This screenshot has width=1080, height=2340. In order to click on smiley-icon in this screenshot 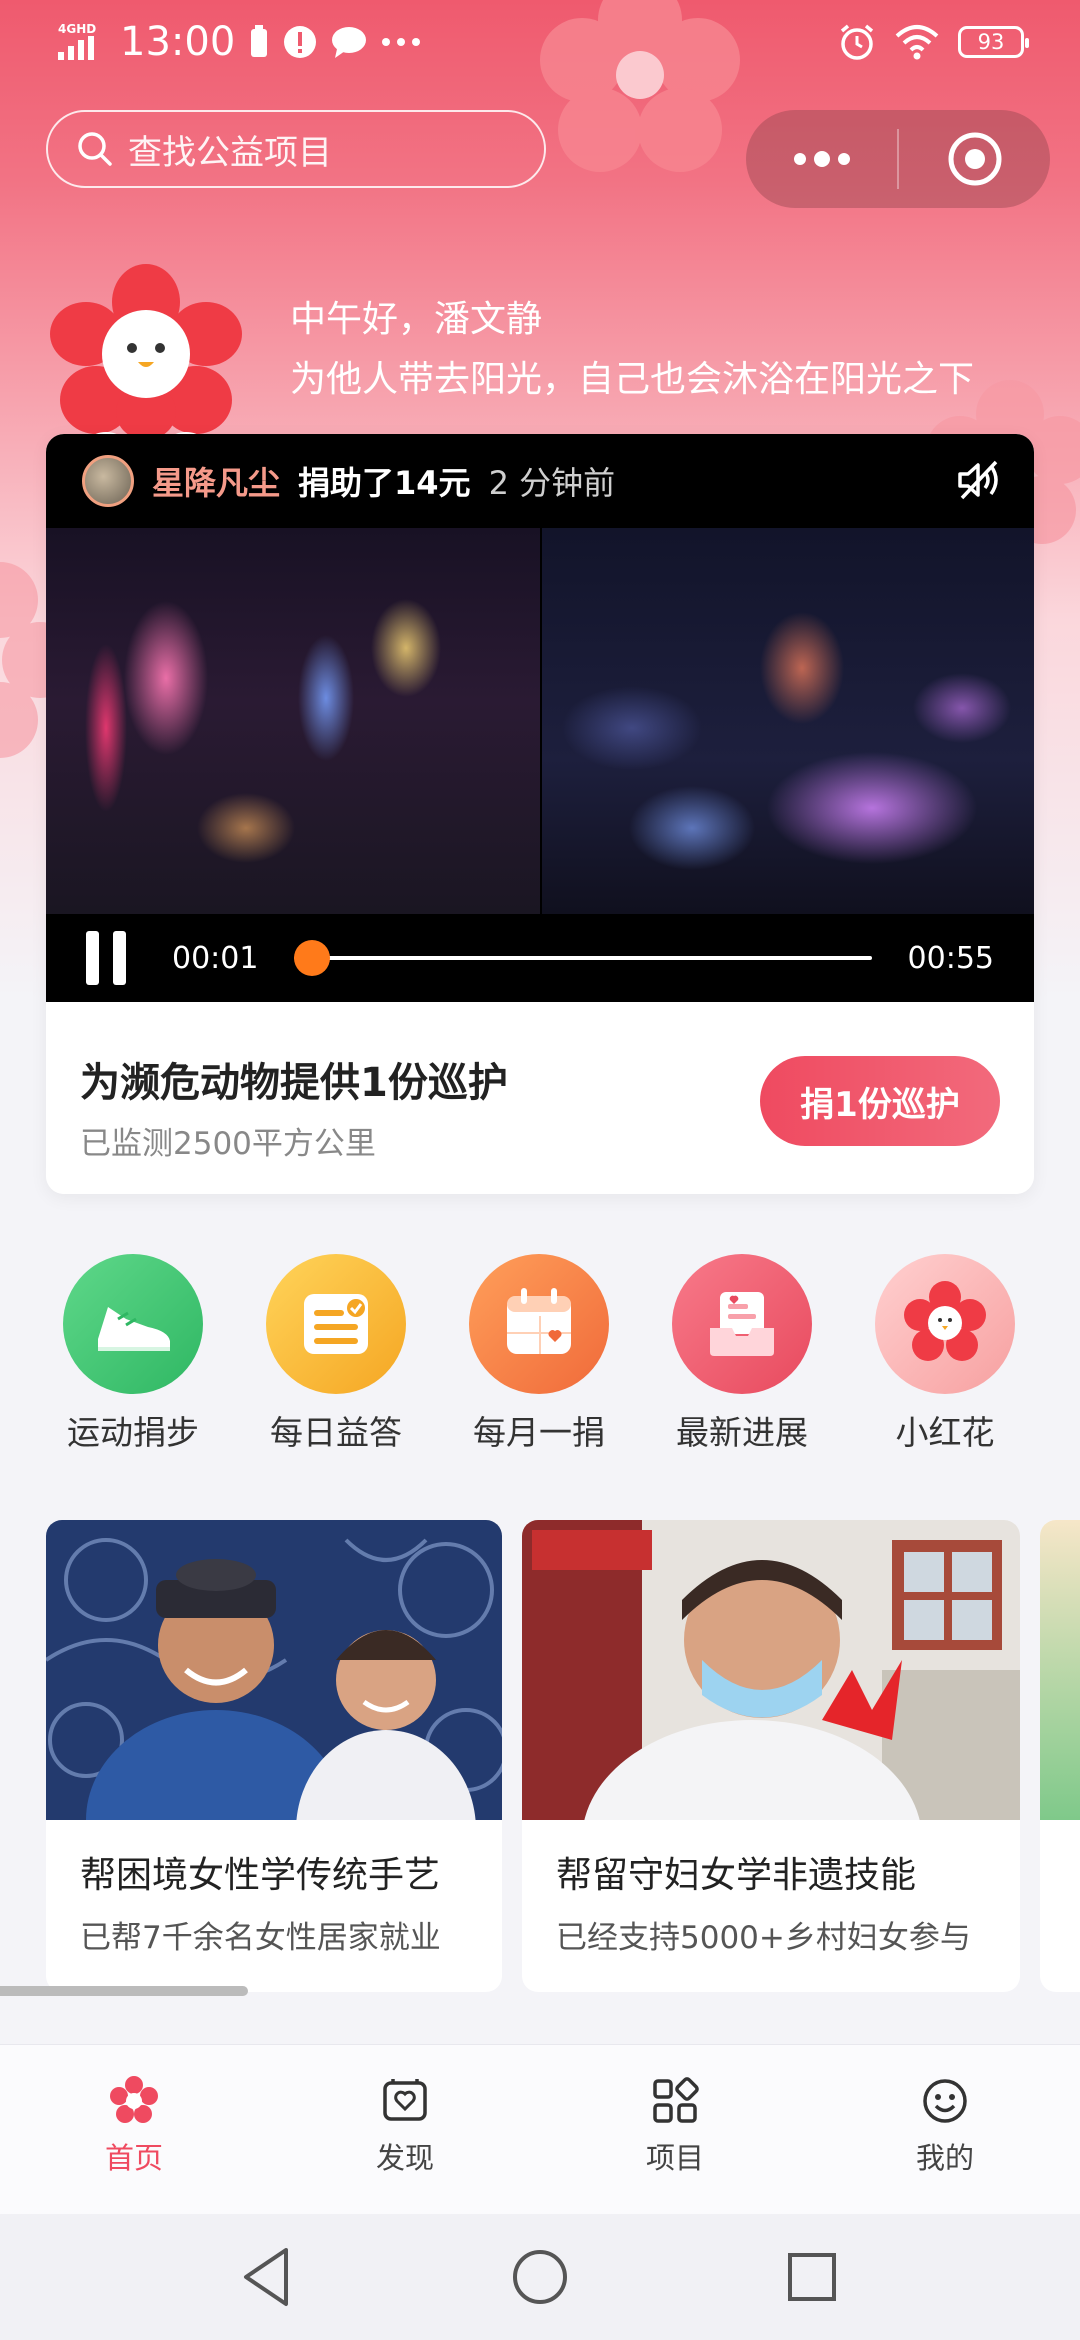, I will do `click(945, 2101)`.